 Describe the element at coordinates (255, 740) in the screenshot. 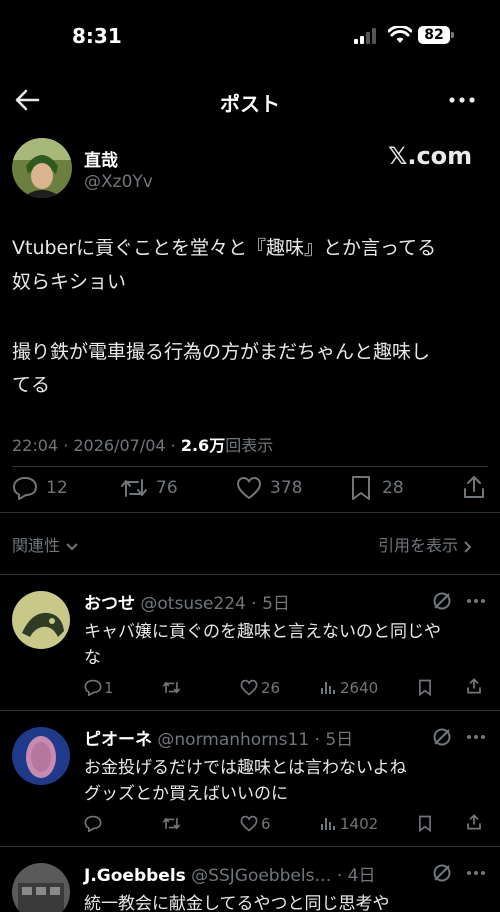

I see `reply-meta: @normanhorns11 · 5日` at that location.